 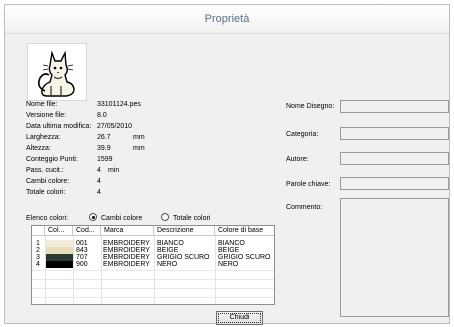 I want to click on table-header-brand: Marca, so click(x=127, y=231).